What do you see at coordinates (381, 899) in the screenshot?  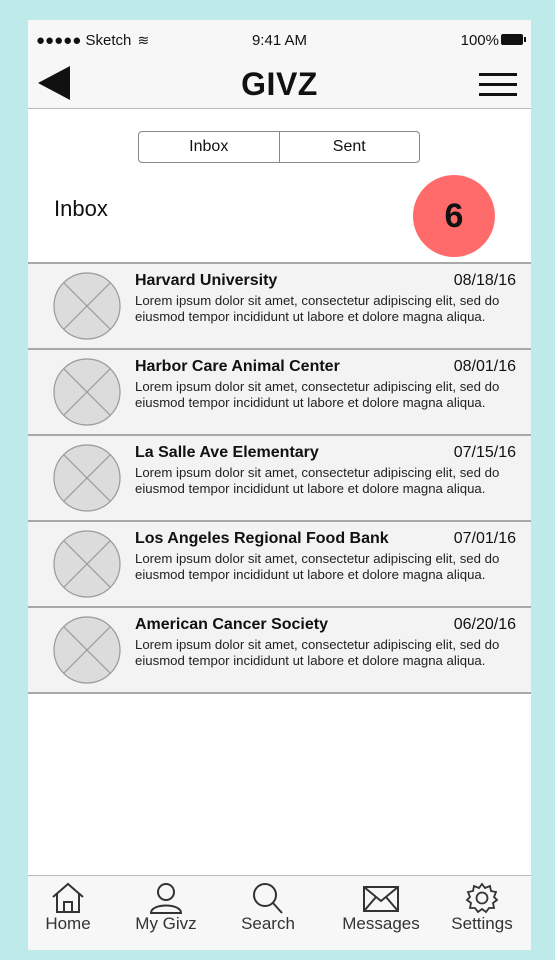 I see `envelope-icon` at bounding box center [381, 899].